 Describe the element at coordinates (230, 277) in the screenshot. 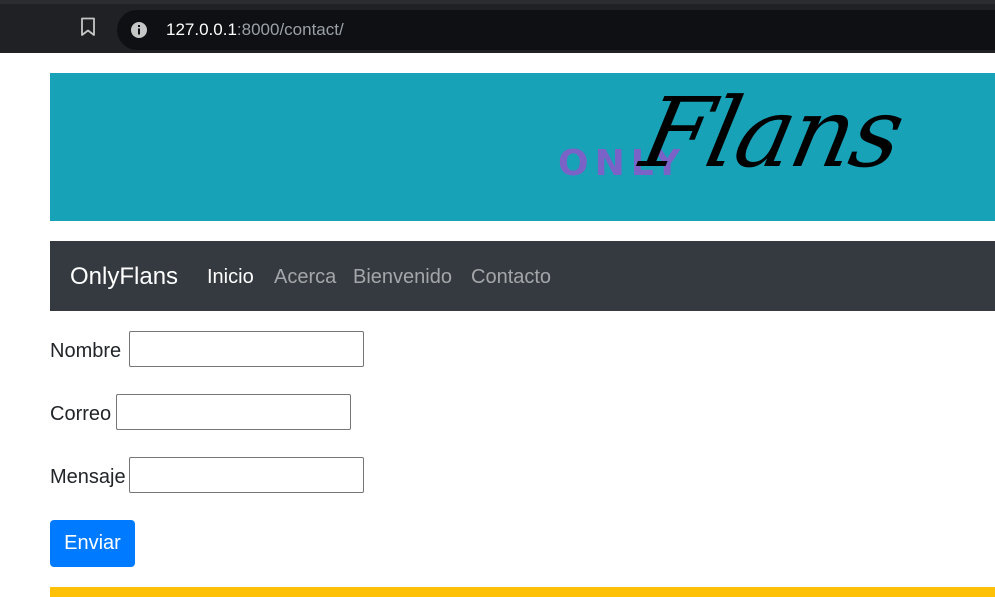

I see `nav-item-inicio: Inicio` at that location.